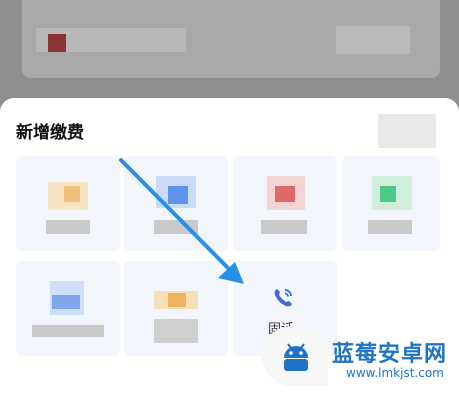  Describe the element at coordinates (395, 373) in the screenshot. I see `watermark-url: www.lmkjst.com` at that location.